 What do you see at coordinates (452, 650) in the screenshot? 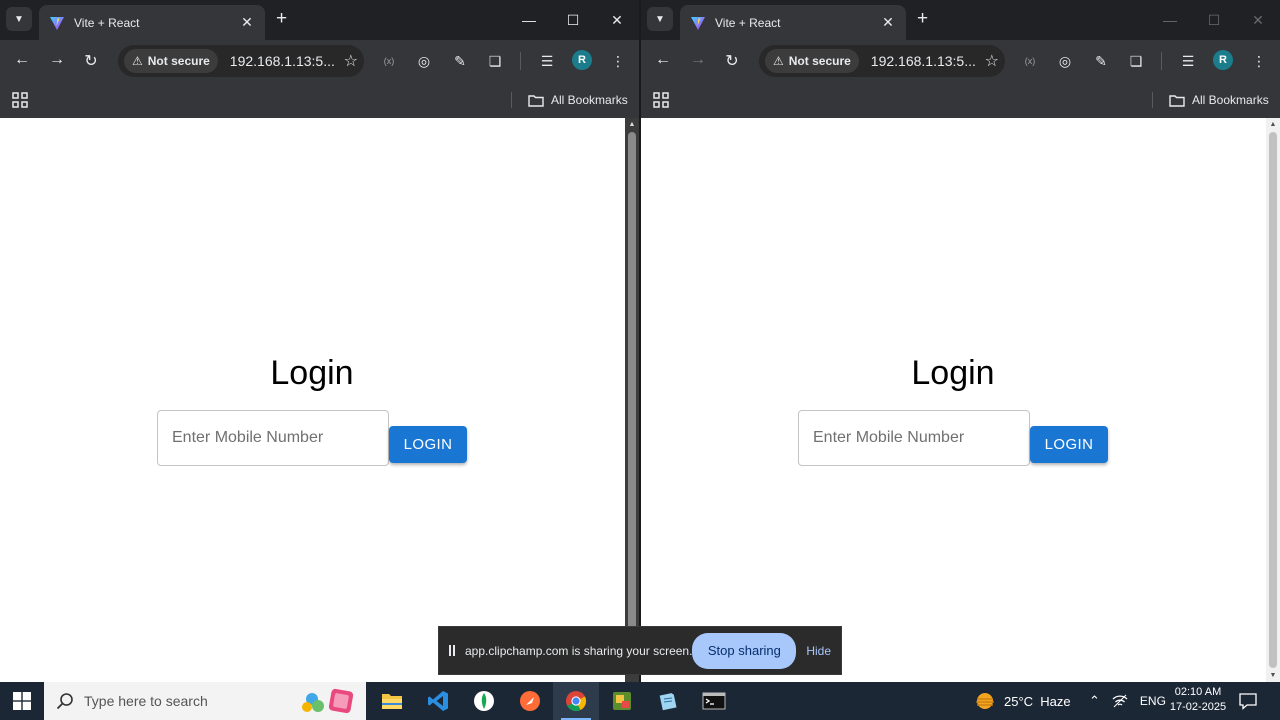
I see `pause-icon` at bounding box center [452, 650].